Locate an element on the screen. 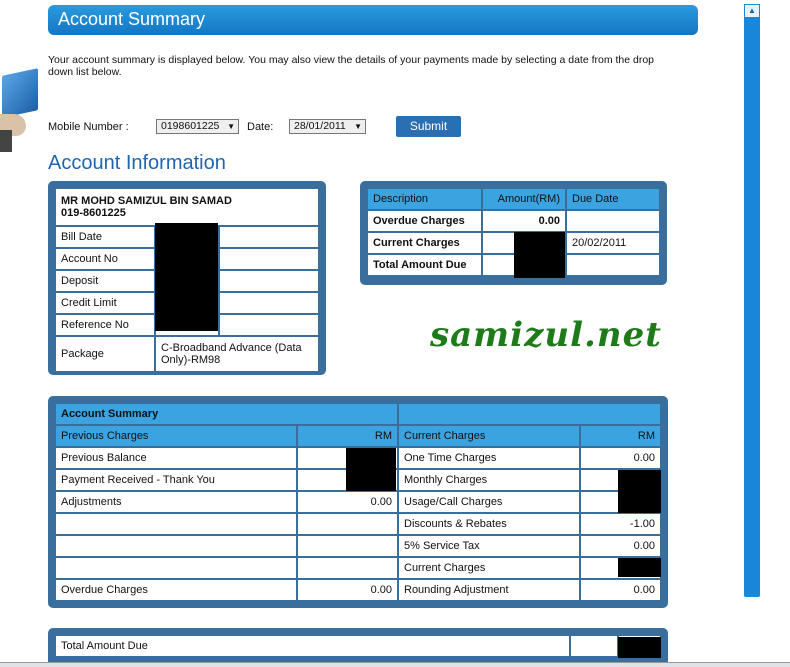 This screenshot has height=667, width=790. row-label: Deposit is located at coordinates (105, 281).